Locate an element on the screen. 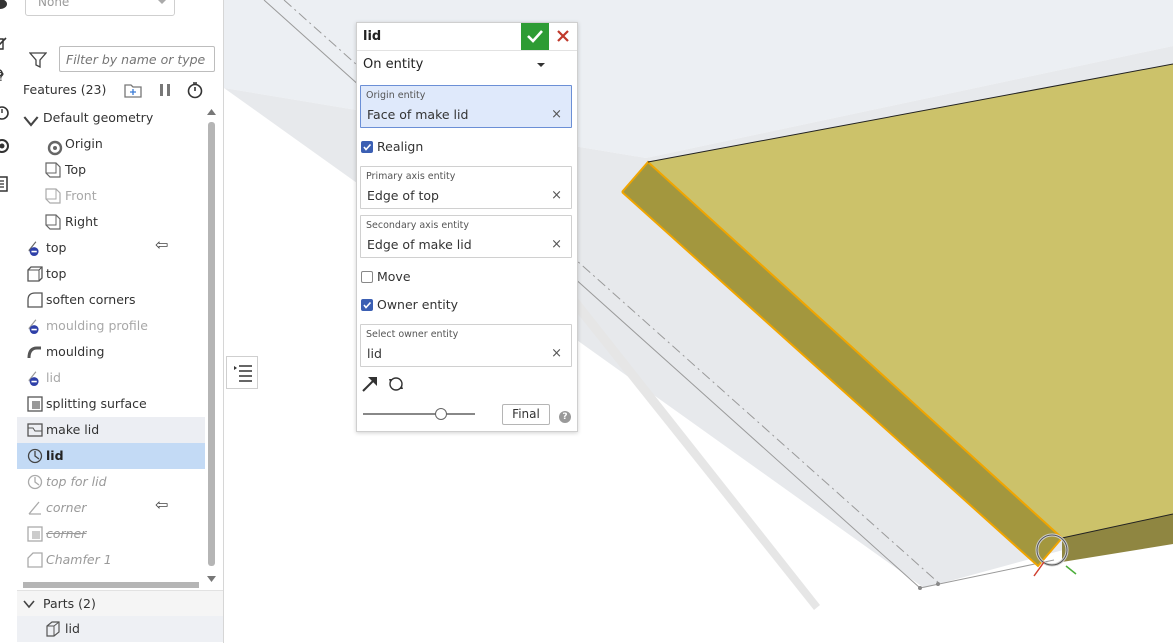 The width and height of the screenshot is (1173, 643). tree-item-splitting-surface: splitting surface is located at coordinates (111, 404).